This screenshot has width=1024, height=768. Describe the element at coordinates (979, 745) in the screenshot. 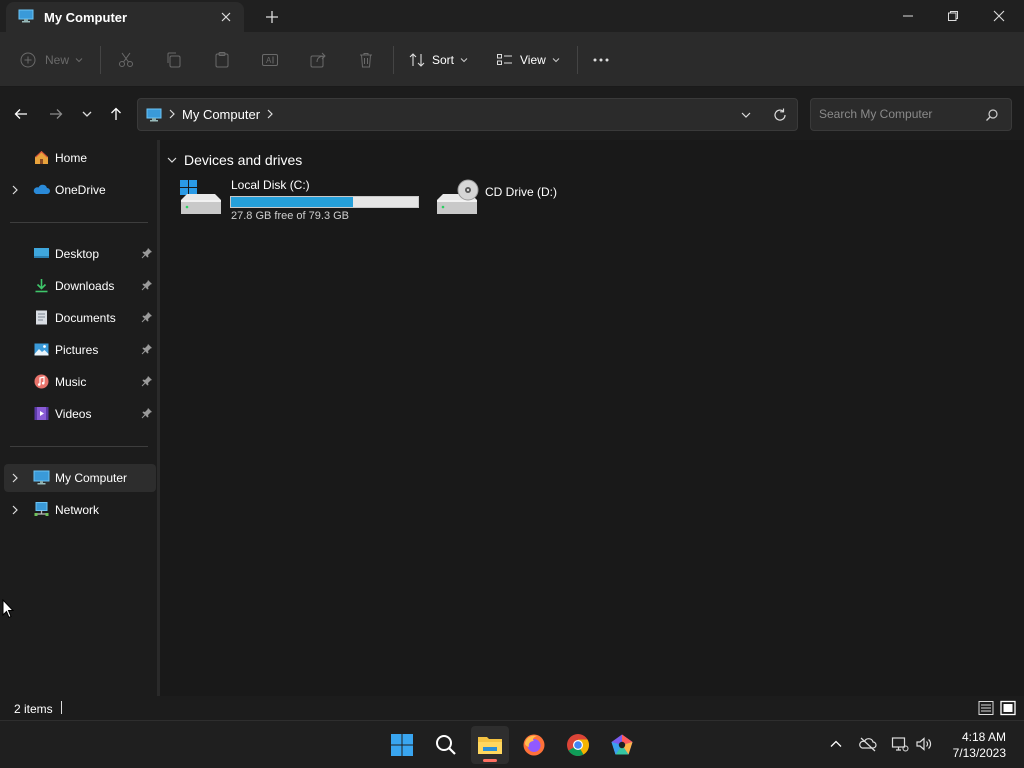

I see `system-clock: 4:18 AM 7/13/2023` at that location.